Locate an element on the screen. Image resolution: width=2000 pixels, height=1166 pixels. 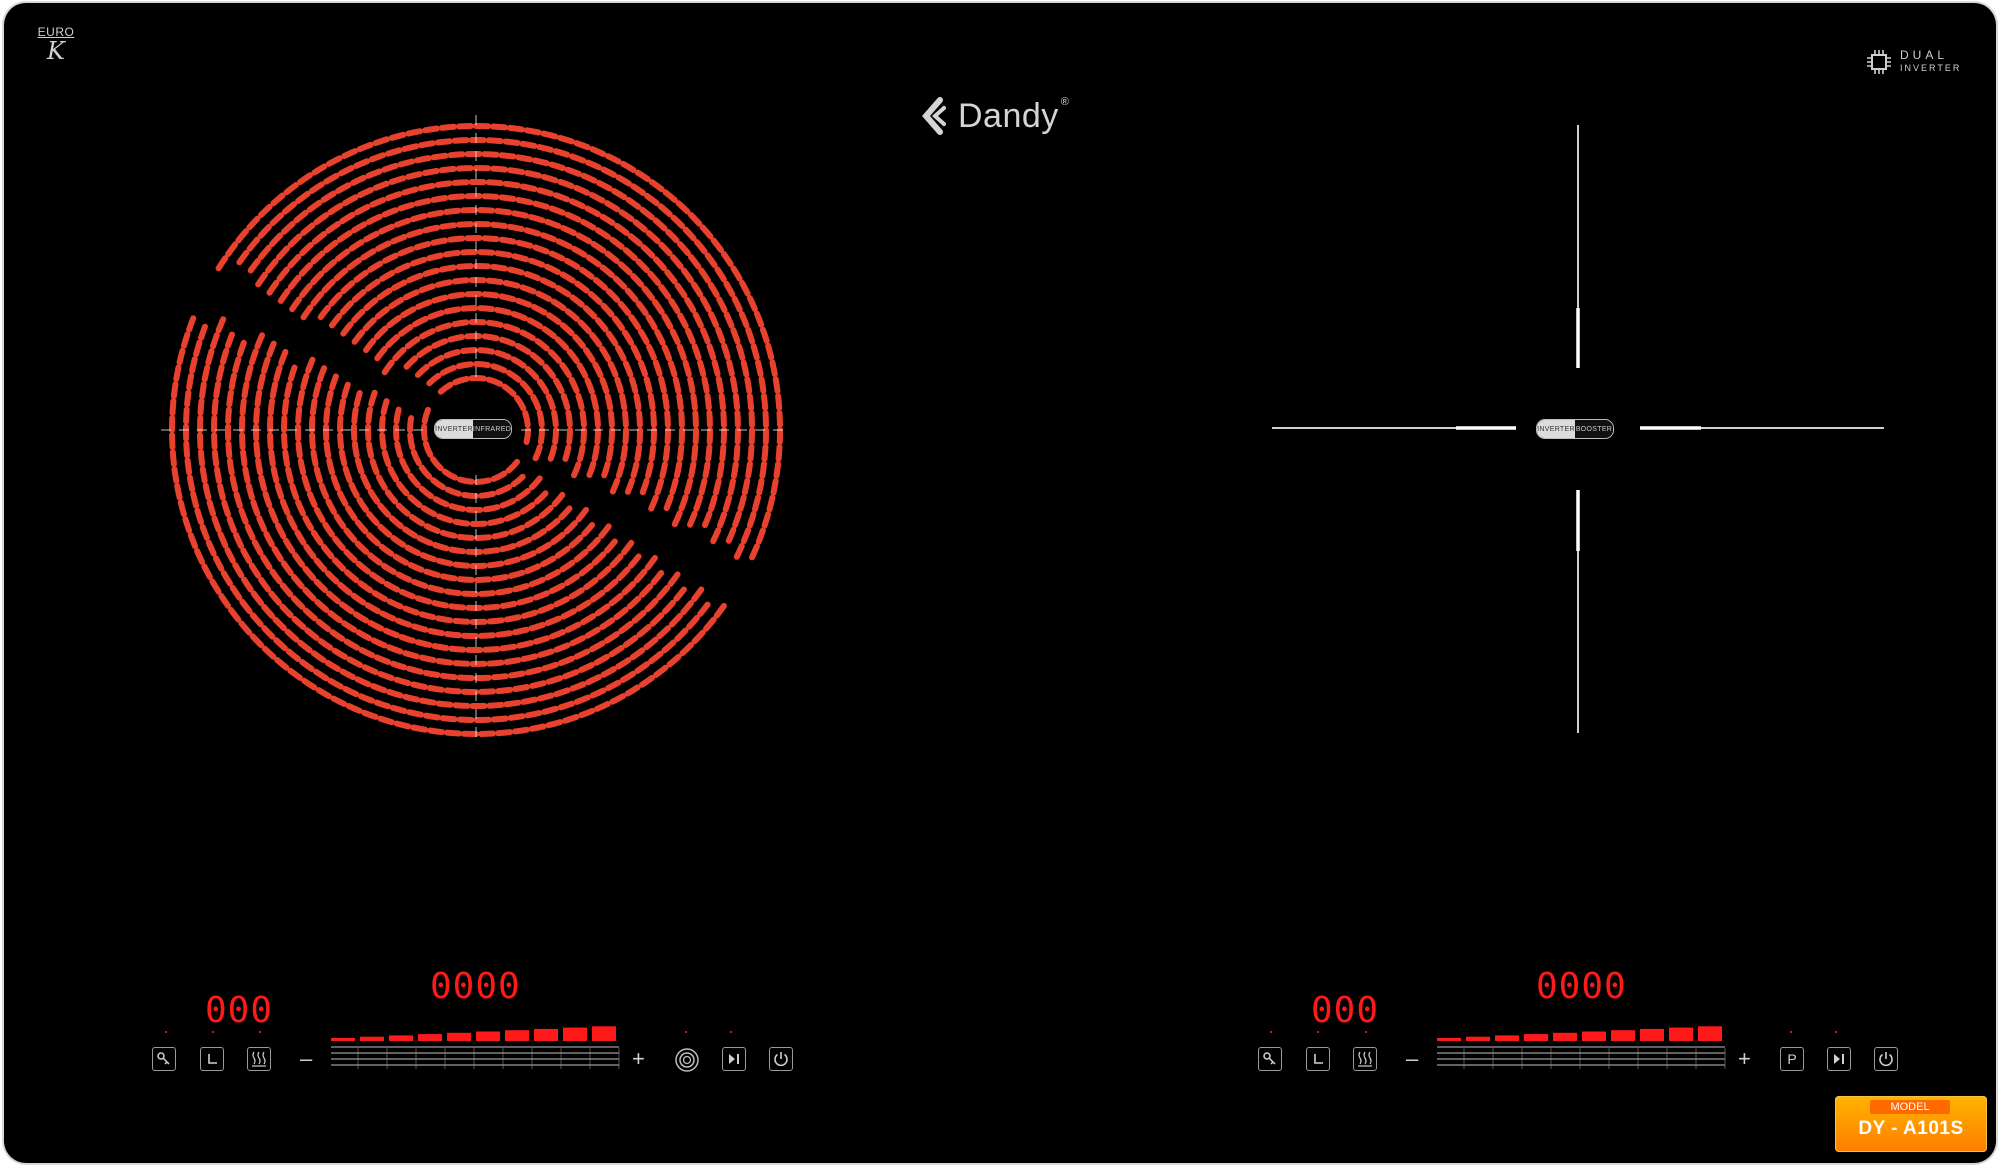
left-zone-infrared-label: INFRARED is located at coordinates (492, 429).